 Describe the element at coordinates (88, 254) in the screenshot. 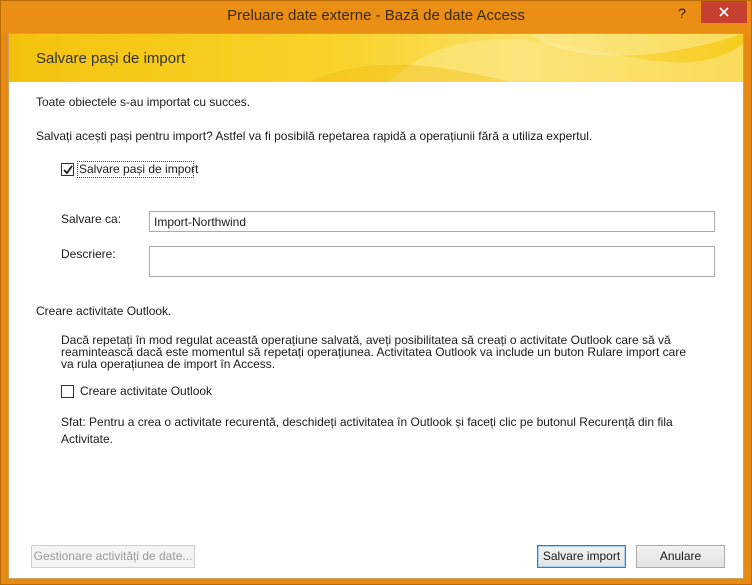

I see `description-label: Descriere:` at that location.